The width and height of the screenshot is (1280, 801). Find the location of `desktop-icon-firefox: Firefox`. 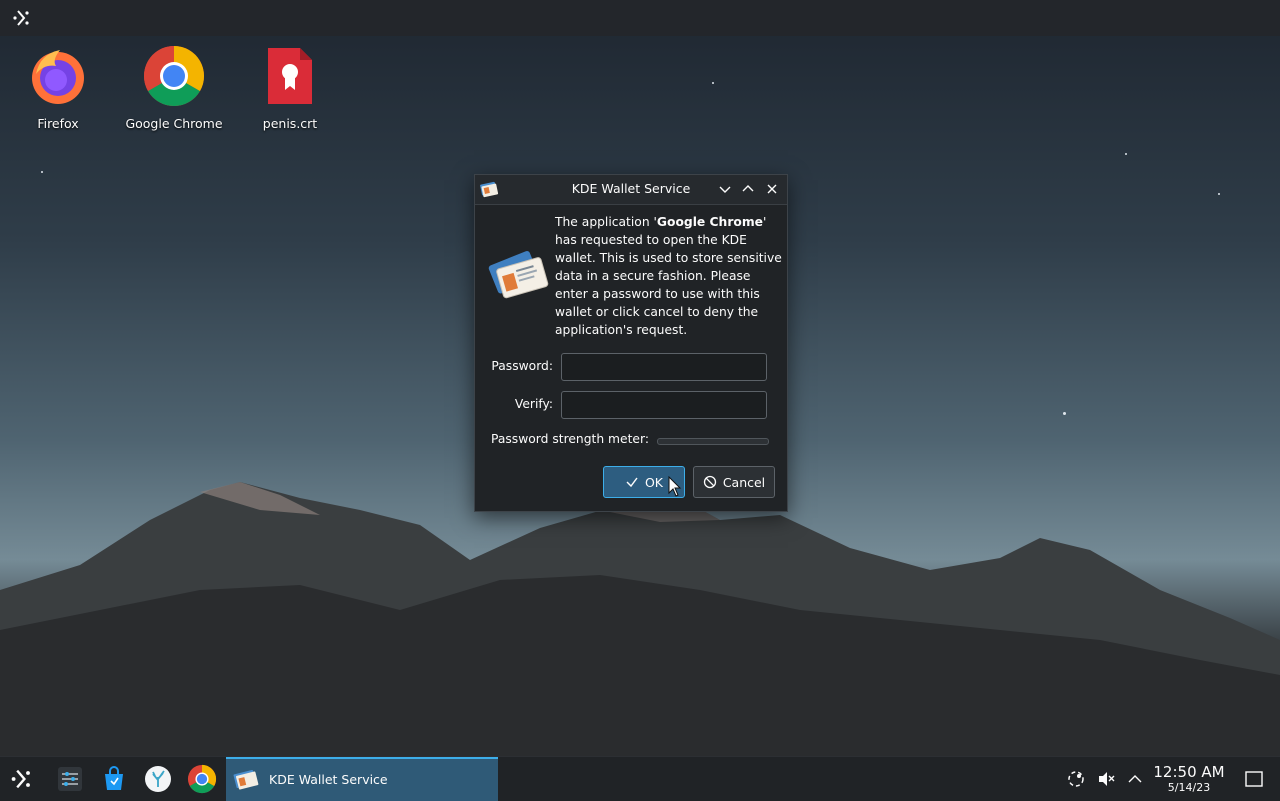

desktop-icon-firefox: Firefox is located at coordinates (58, 87).